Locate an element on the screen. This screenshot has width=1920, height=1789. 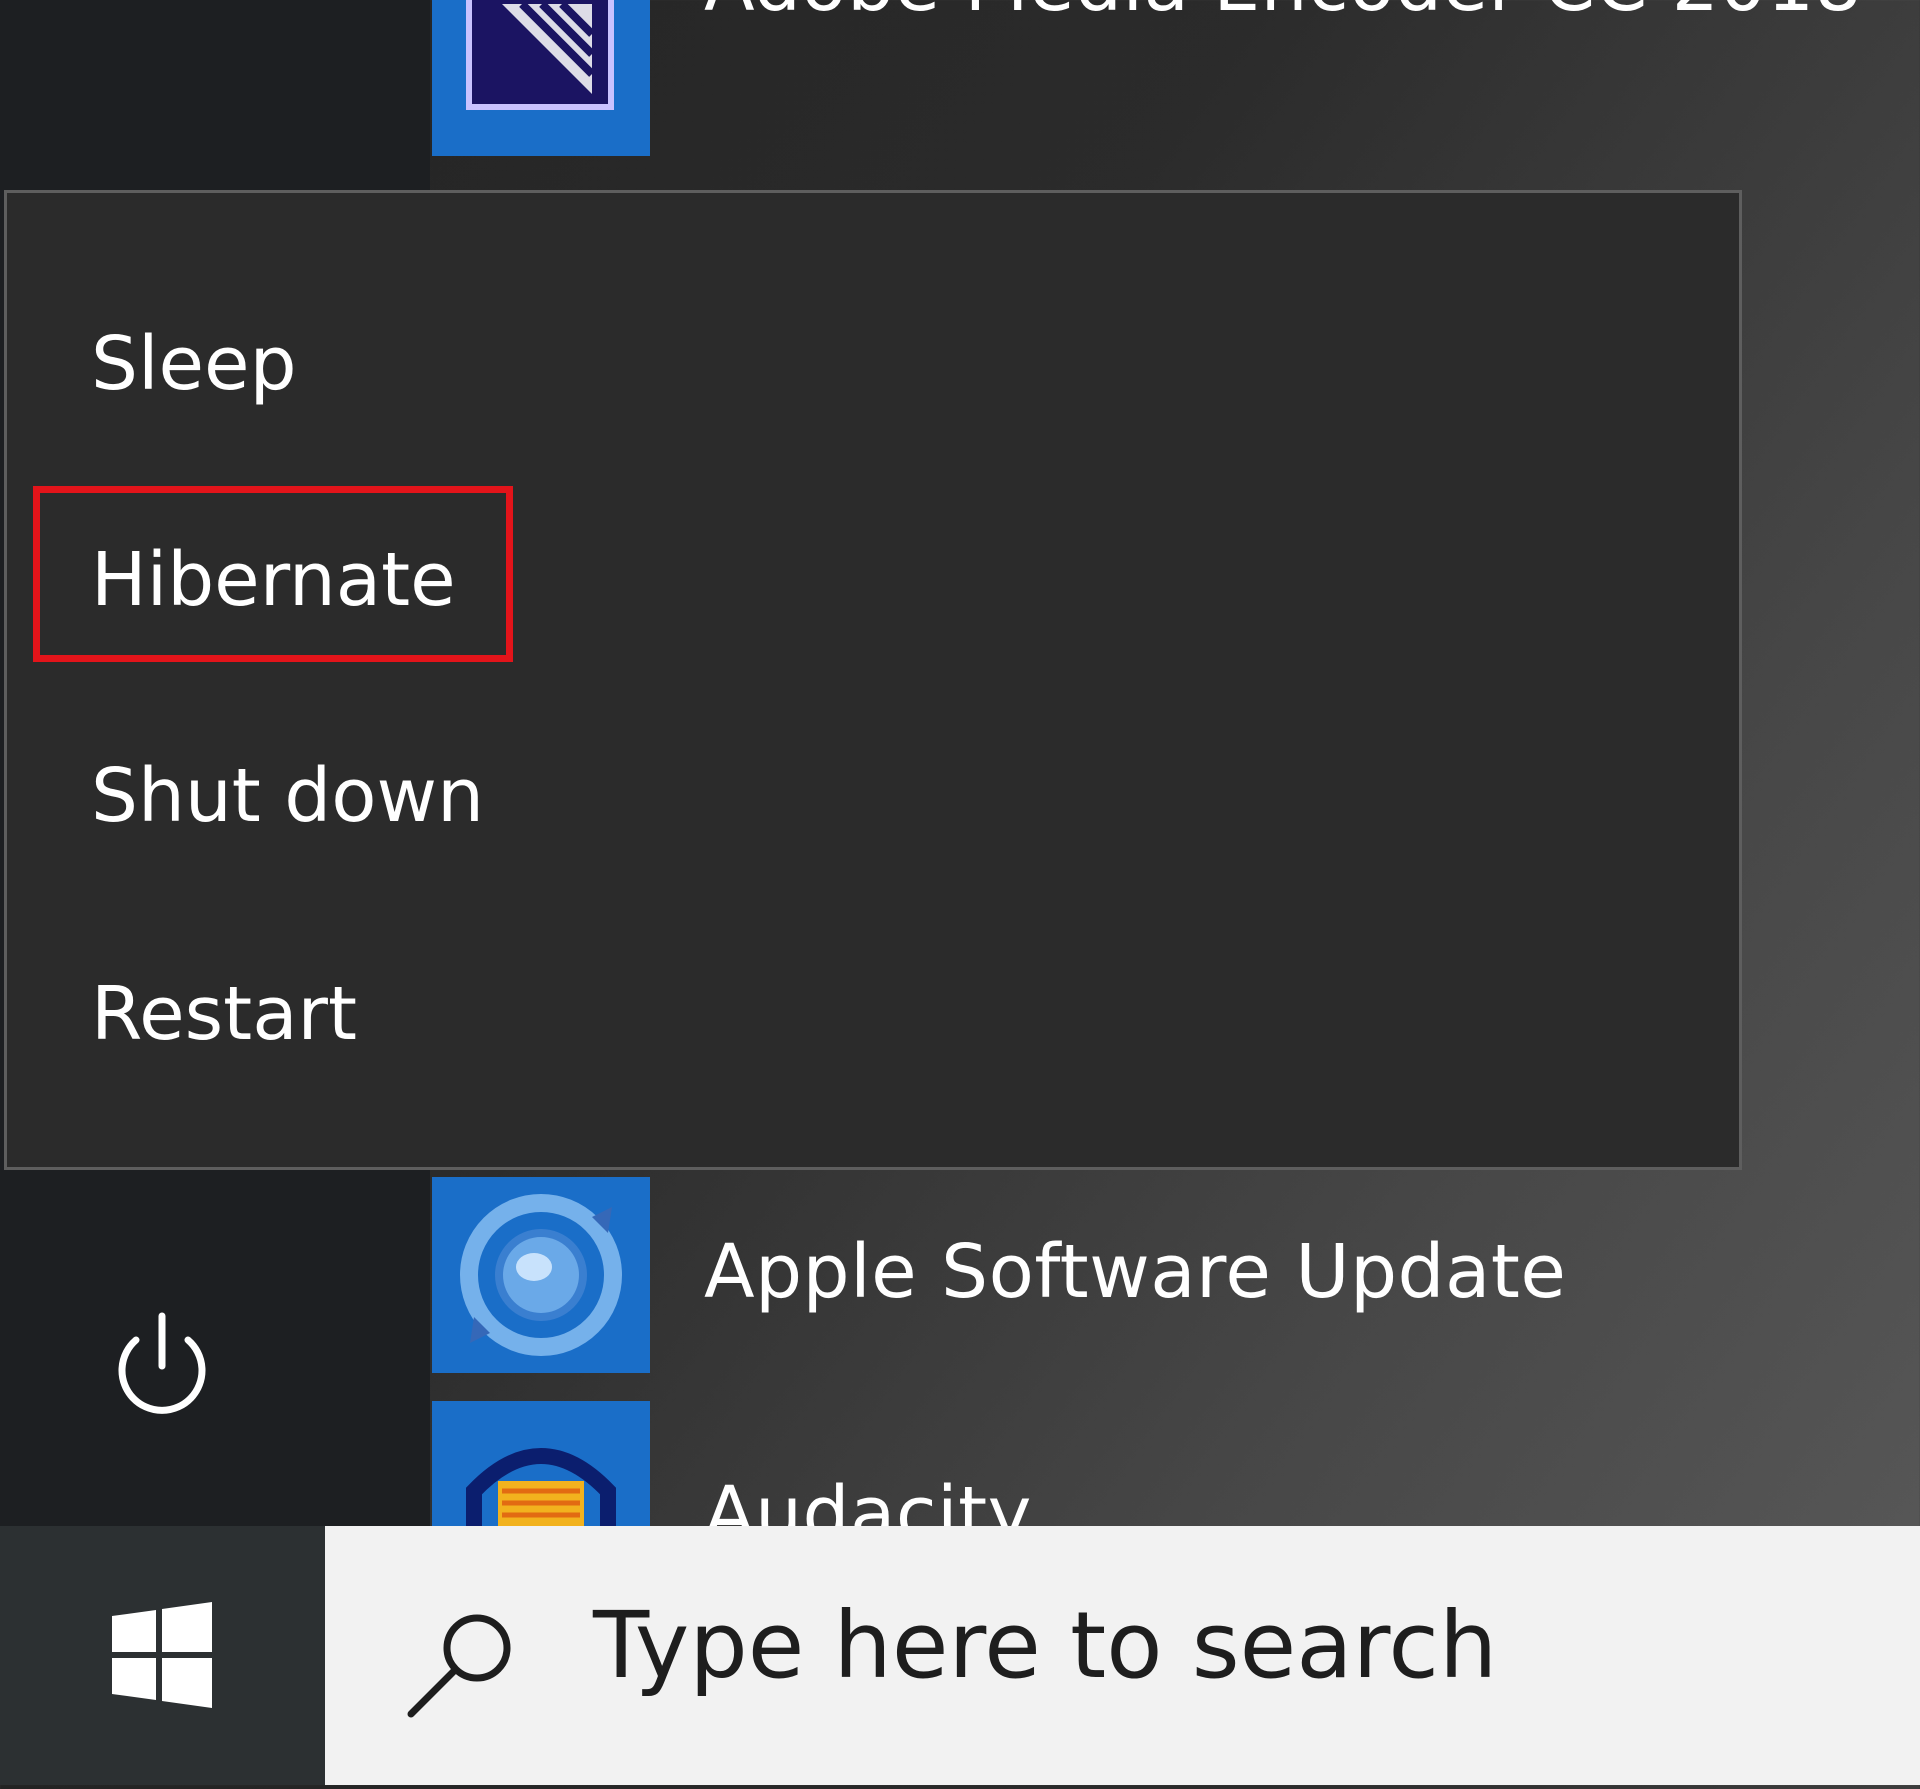
app-list-item-media-encoder: Adobe Media Encoder CC 2018 is located at coordinates (1172, 78).